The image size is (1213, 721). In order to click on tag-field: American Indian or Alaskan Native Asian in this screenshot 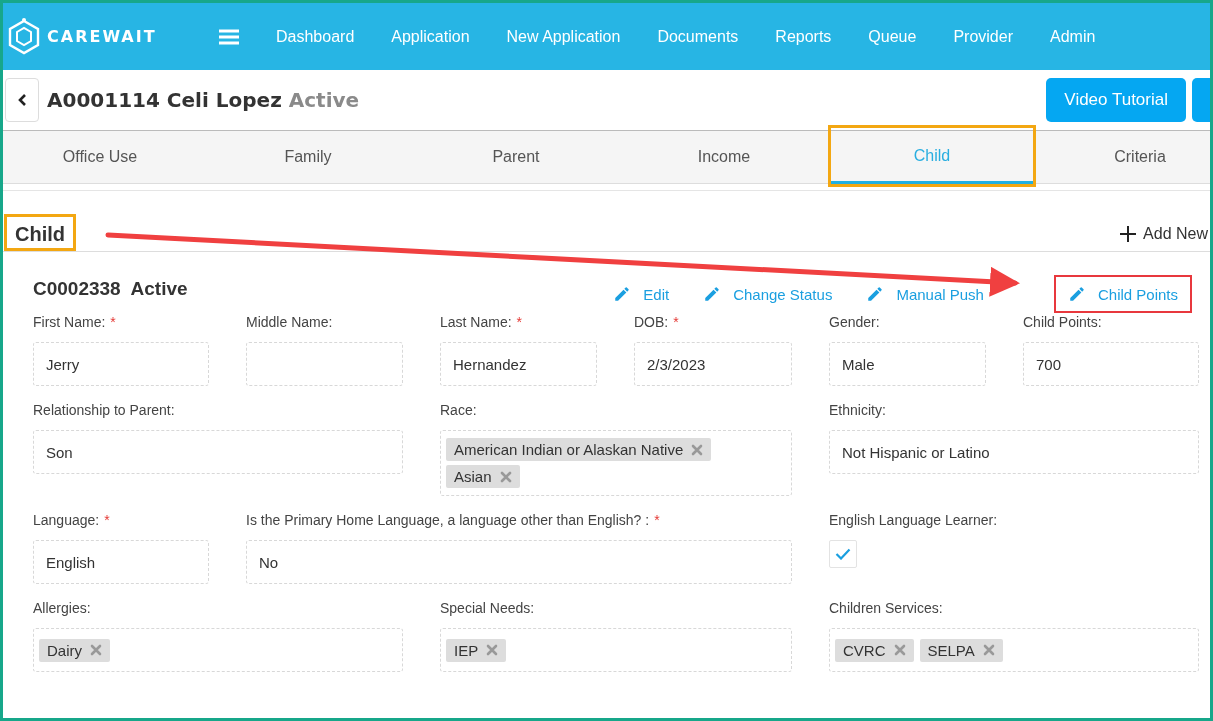, I will do `click(616, 463)`.